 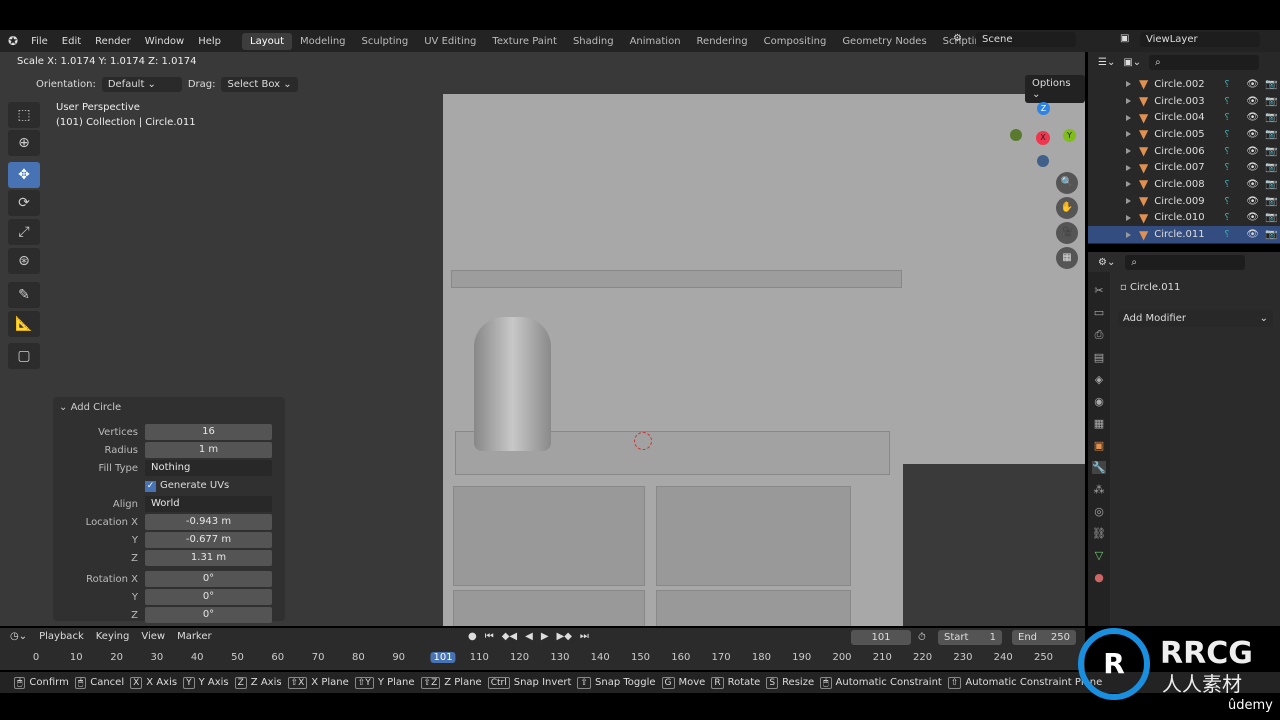 I want to click on jump-start-button: ⏮, so click(x=489, y=636).